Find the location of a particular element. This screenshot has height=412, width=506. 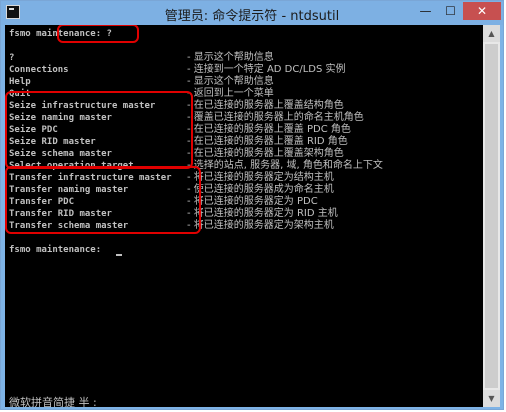

ime-status-bar: 微软拼音简捷 半 : is located at coordinates (53, 402).